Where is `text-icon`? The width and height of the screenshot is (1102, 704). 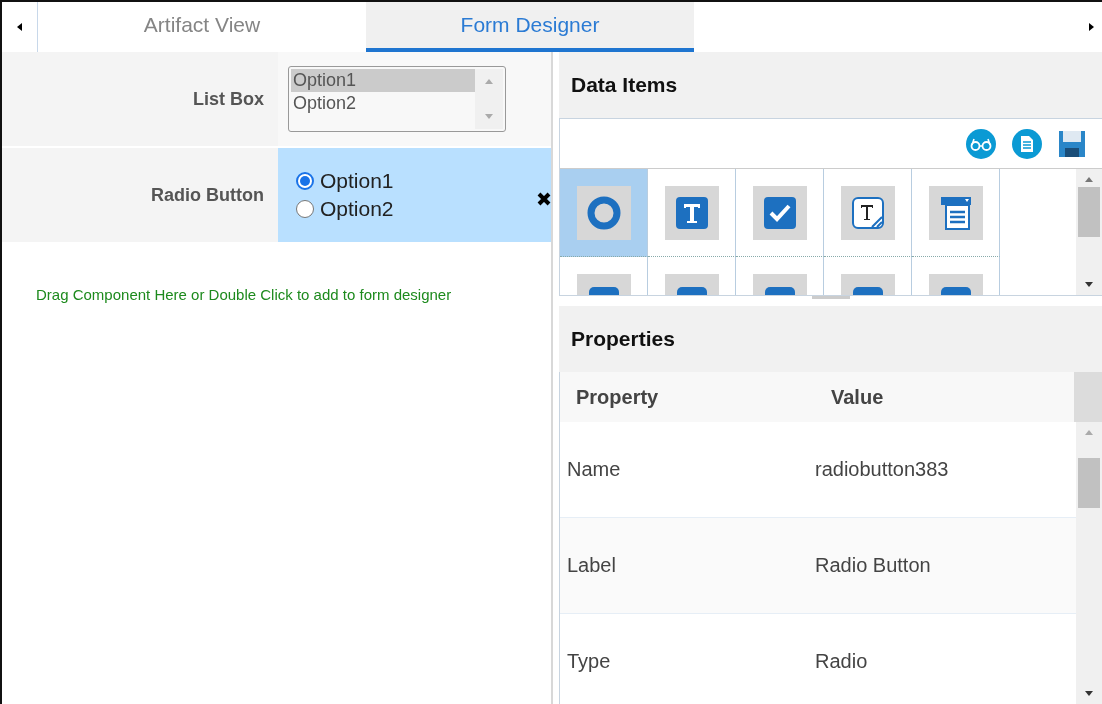
text-icon is located at coordinates (691, 212).